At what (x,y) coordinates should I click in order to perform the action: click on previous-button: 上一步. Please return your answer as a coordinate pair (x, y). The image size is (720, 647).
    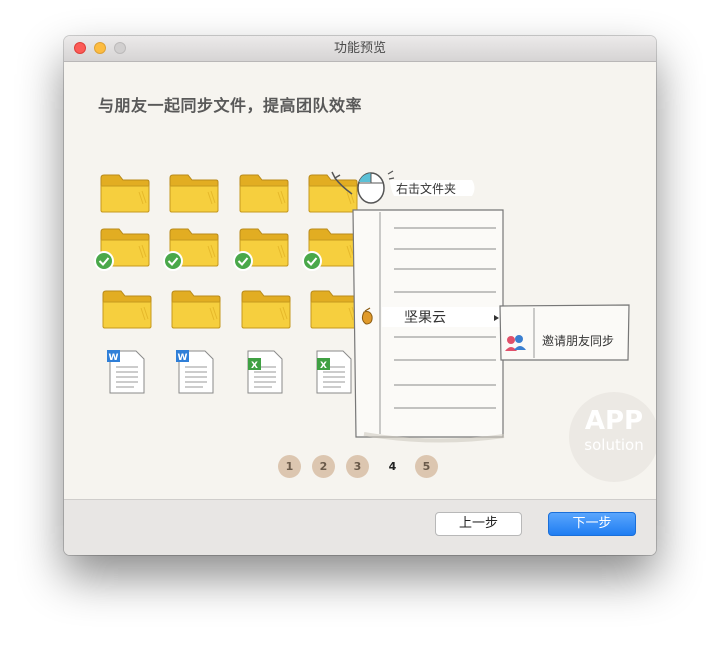
    Looking at the image, I should click on (478, 524).